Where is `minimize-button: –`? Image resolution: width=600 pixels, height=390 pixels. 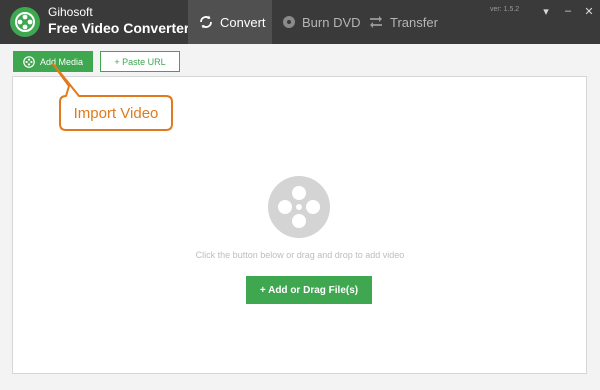
minimize-button: – is located at coordinates (568, 11).